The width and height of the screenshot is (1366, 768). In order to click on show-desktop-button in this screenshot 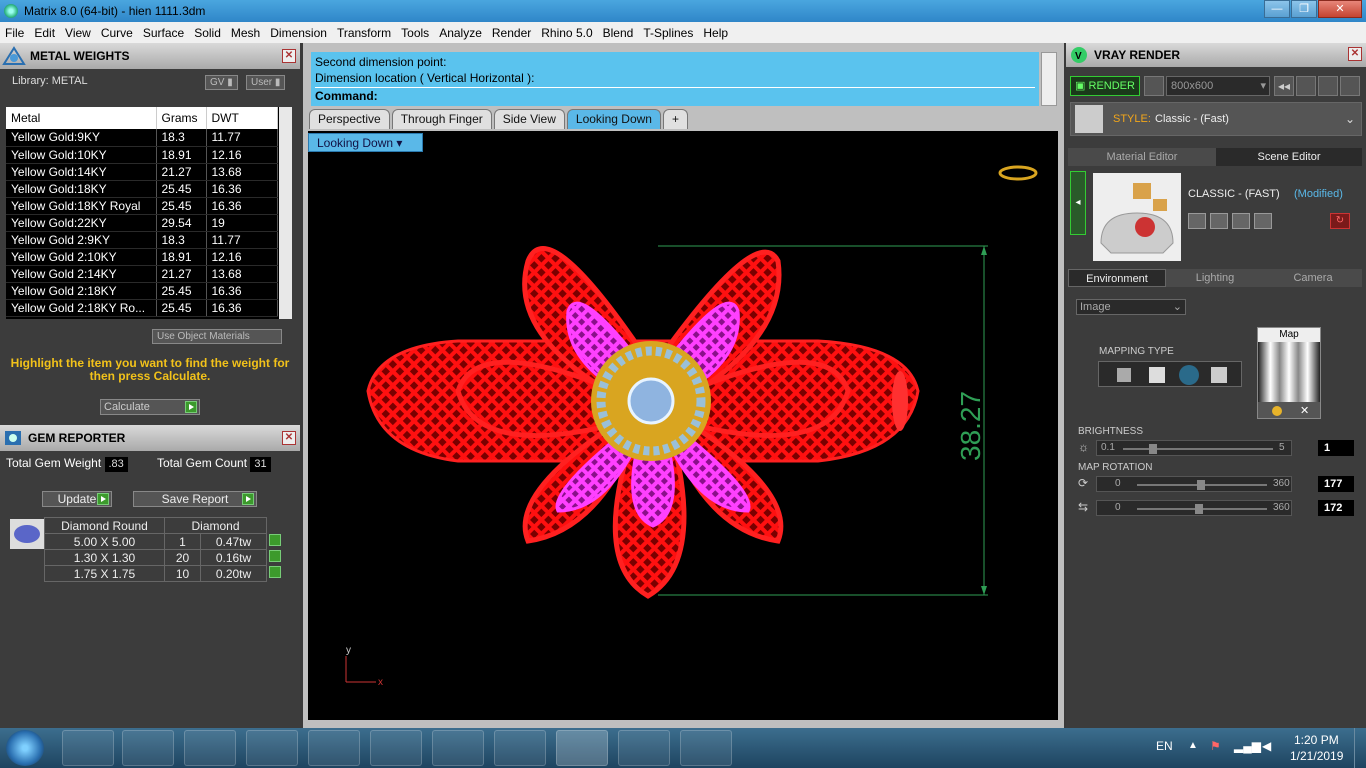, I will do `click(1360, 748)`.